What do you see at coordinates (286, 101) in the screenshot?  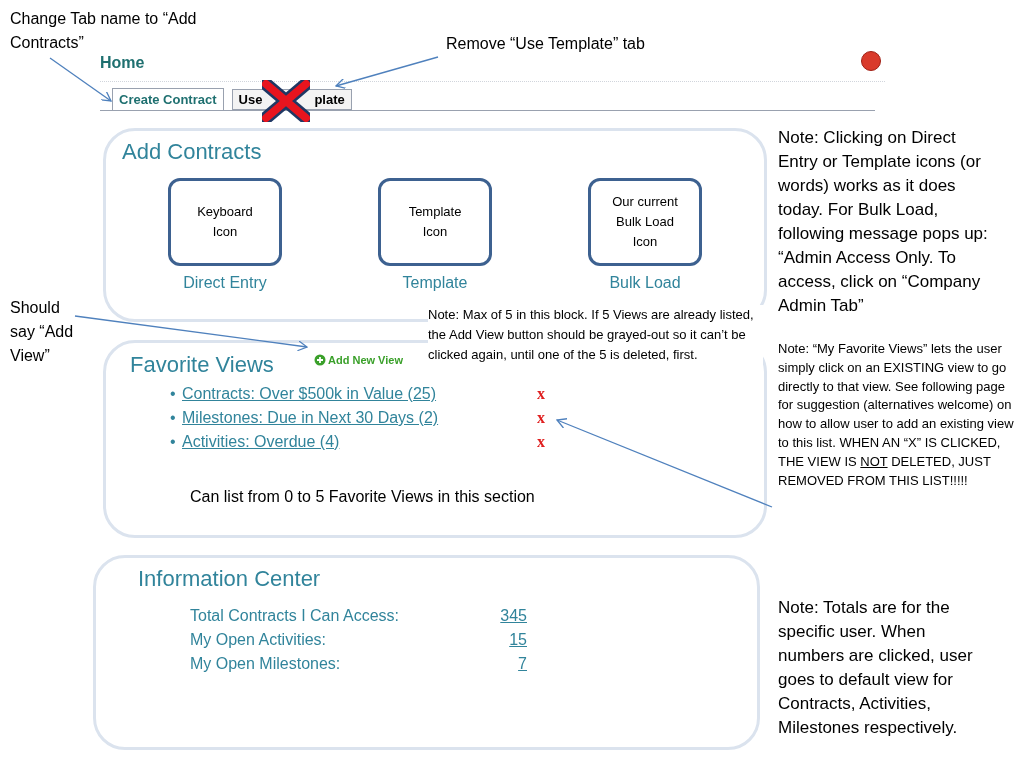 I see `cross-mark-icon` at bounding box center [286, 101].